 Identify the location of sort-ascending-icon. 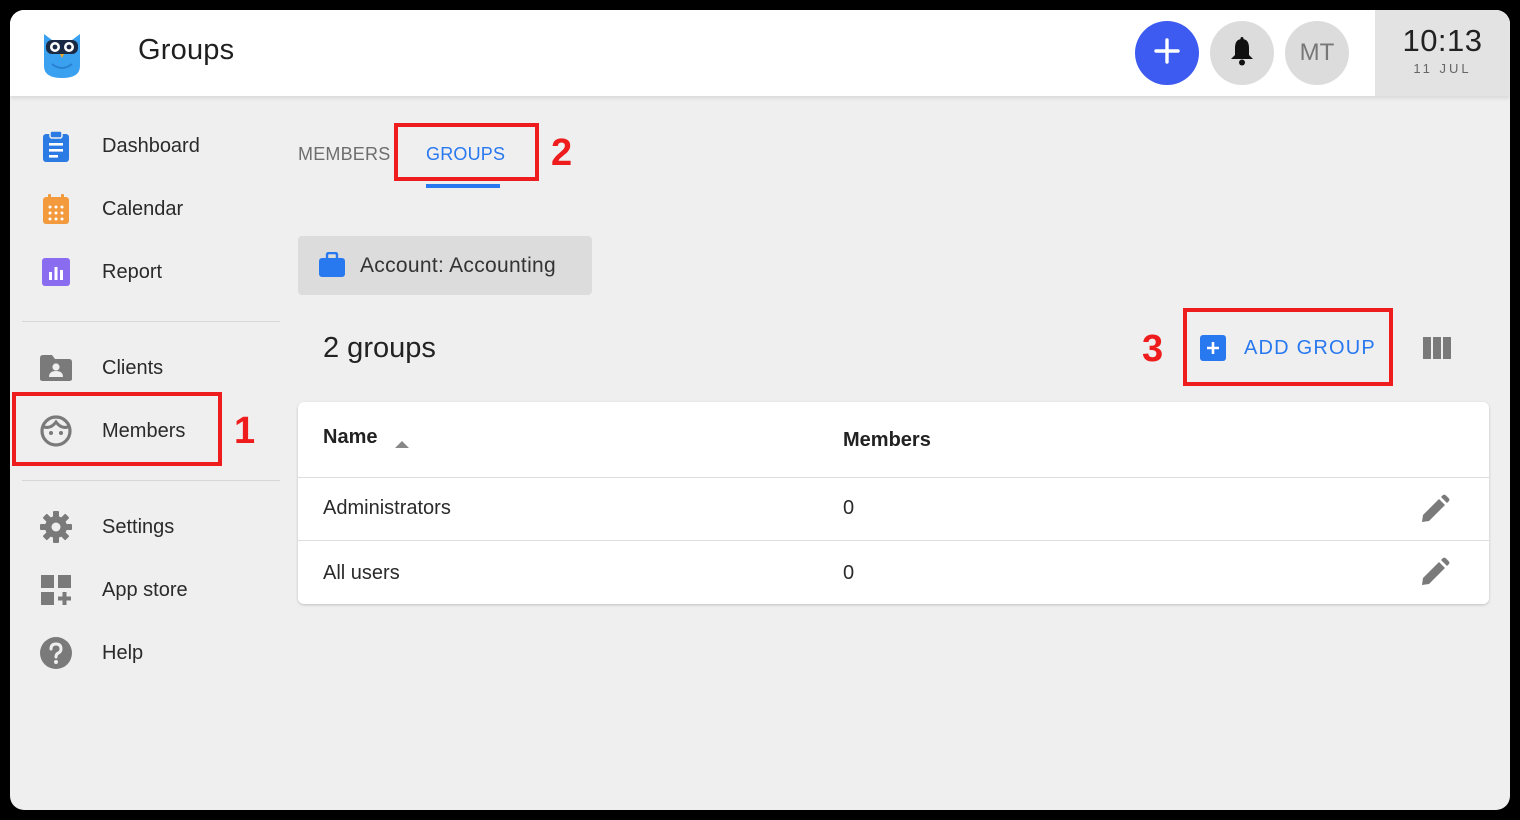
(402, 445).